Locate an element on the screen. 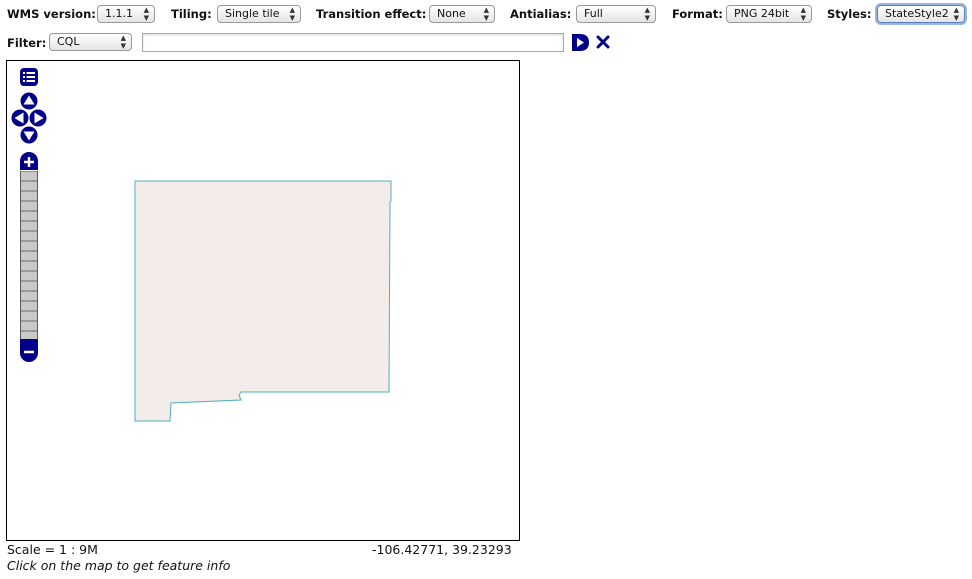 The height and width of the screenshot is (579, 972). filter-type-value: CQL is located at coordinates (68, 41).